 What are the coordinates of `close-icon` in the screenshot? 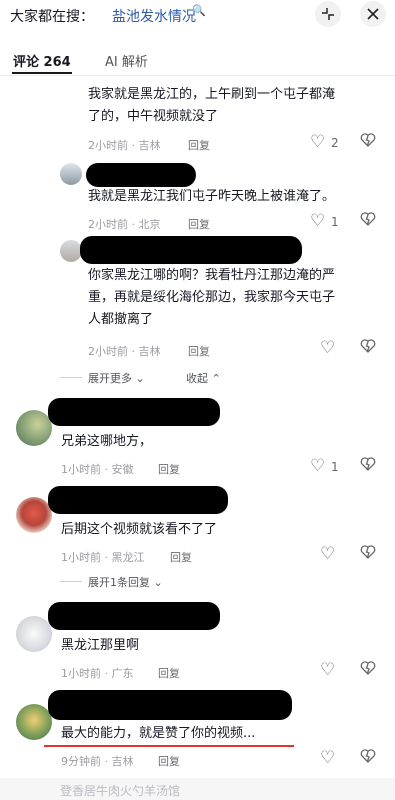 It's located at (373, 14).